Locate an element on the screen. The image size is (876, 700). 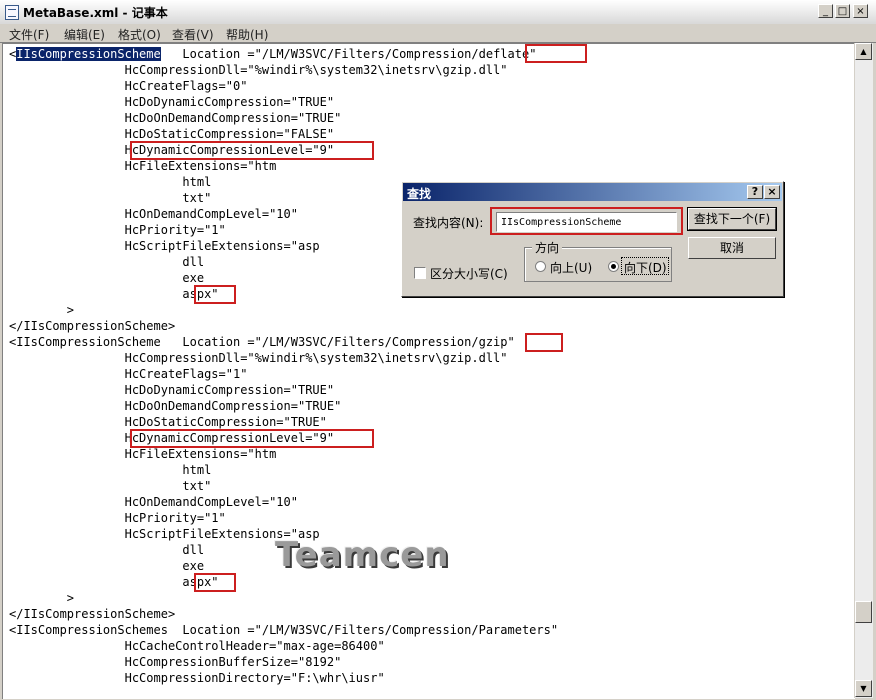
code-line: HcCompressionBufferSize="8192" is located at coordinates (175, 662).